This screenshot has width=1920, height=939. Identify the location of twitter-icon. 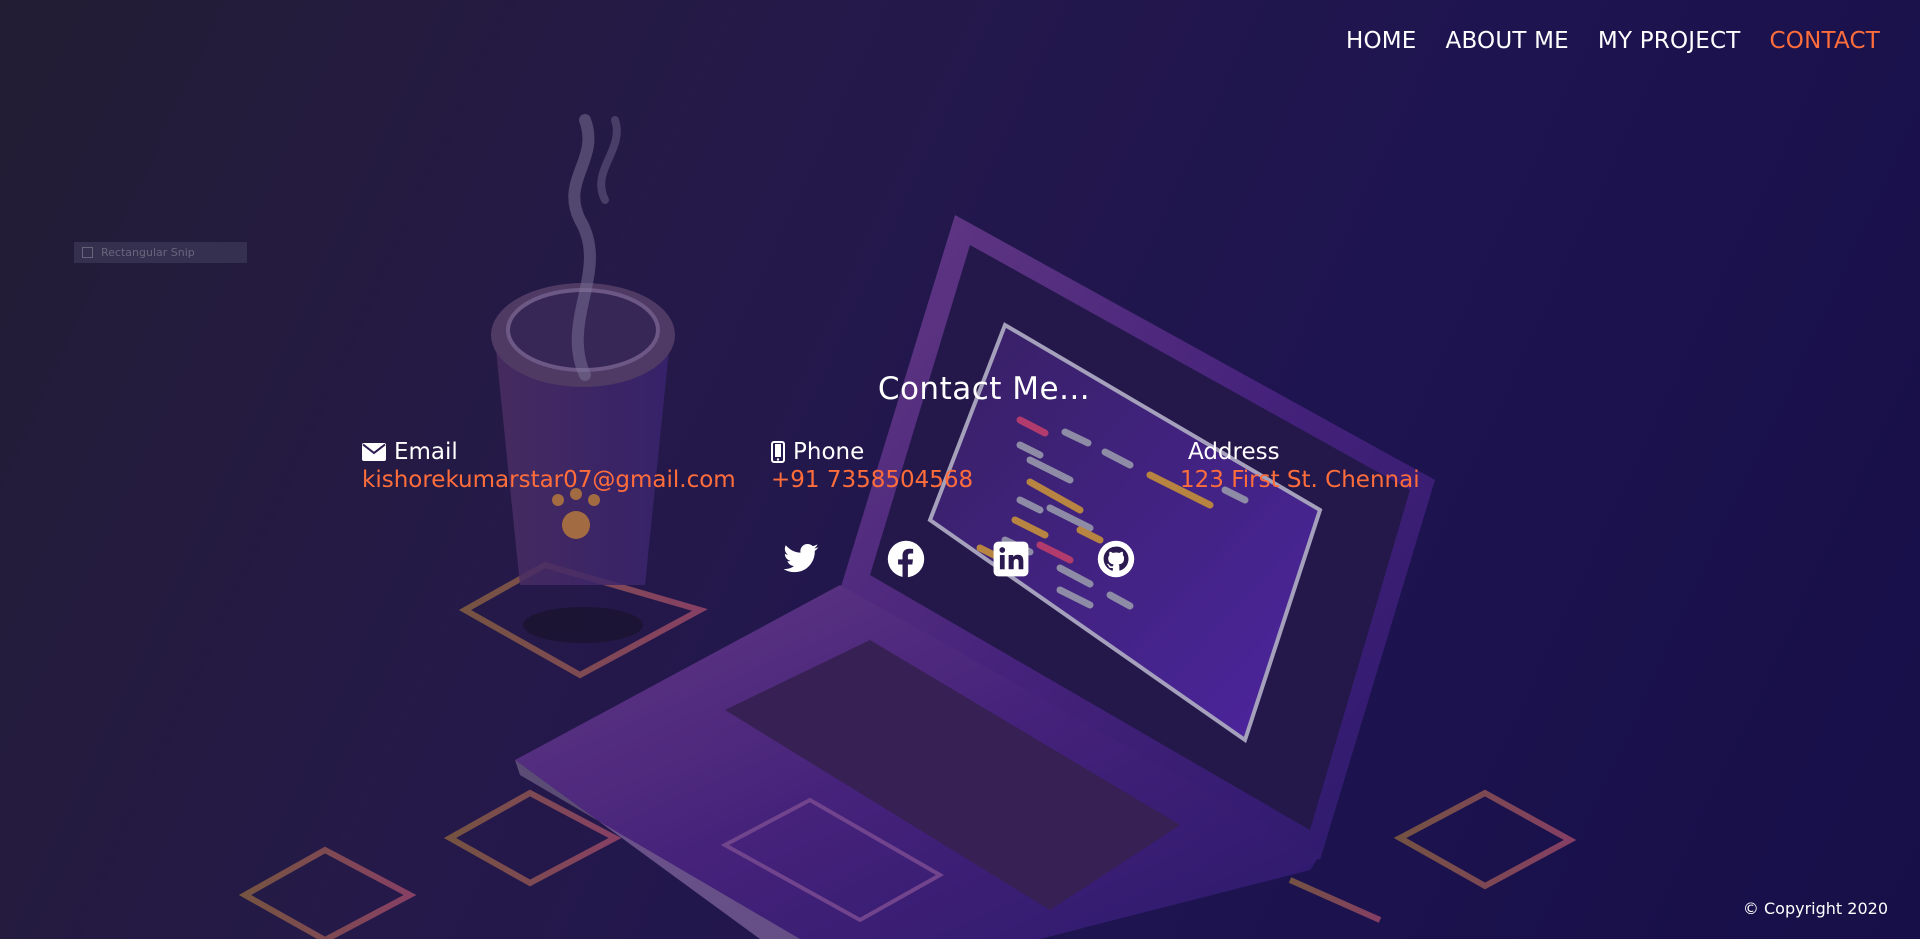
(801, 559).